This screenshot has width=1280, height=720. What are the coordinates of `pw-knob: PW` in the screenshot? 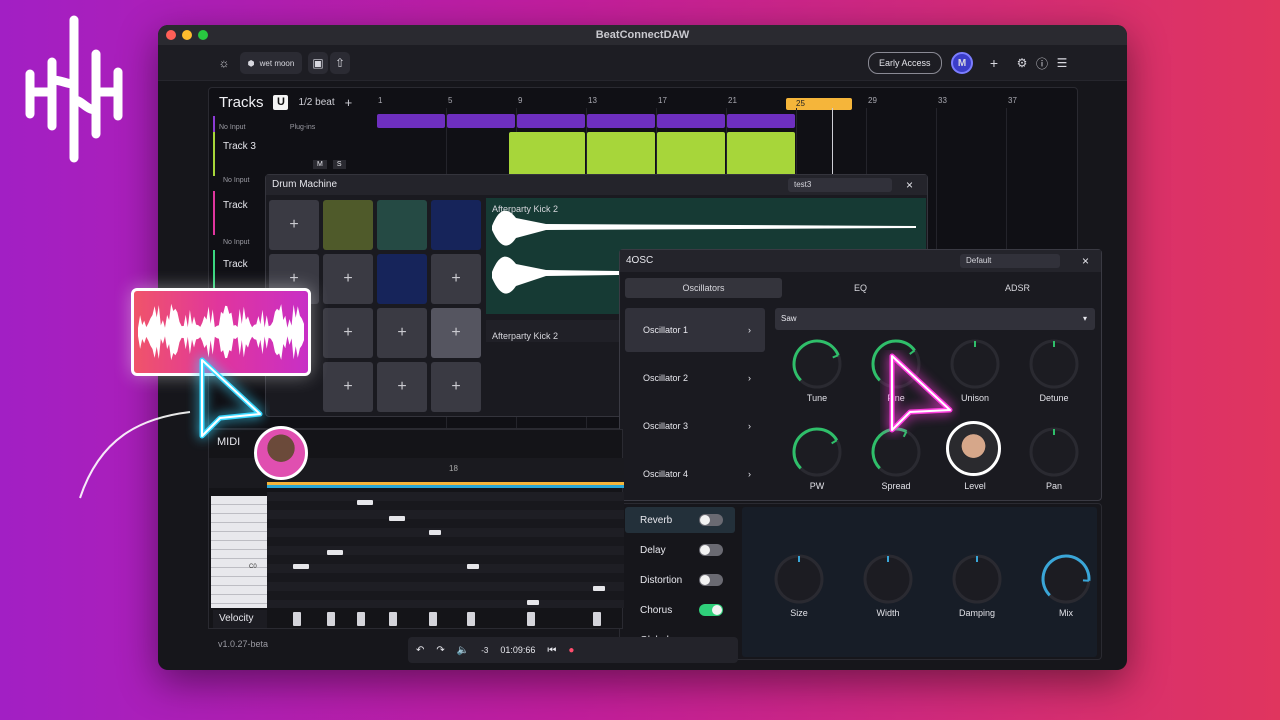 It's located at (817, 458).